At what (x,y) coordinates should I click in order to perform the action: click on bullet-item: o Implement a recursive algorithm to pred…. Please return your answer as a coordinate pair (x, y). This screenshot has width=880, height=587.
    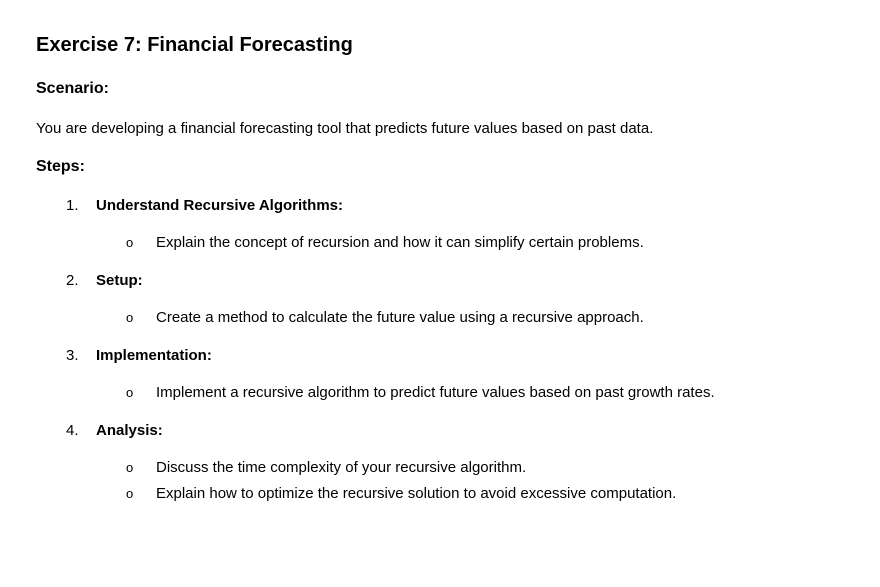
    Looking at the image, I should click on (420, 392).